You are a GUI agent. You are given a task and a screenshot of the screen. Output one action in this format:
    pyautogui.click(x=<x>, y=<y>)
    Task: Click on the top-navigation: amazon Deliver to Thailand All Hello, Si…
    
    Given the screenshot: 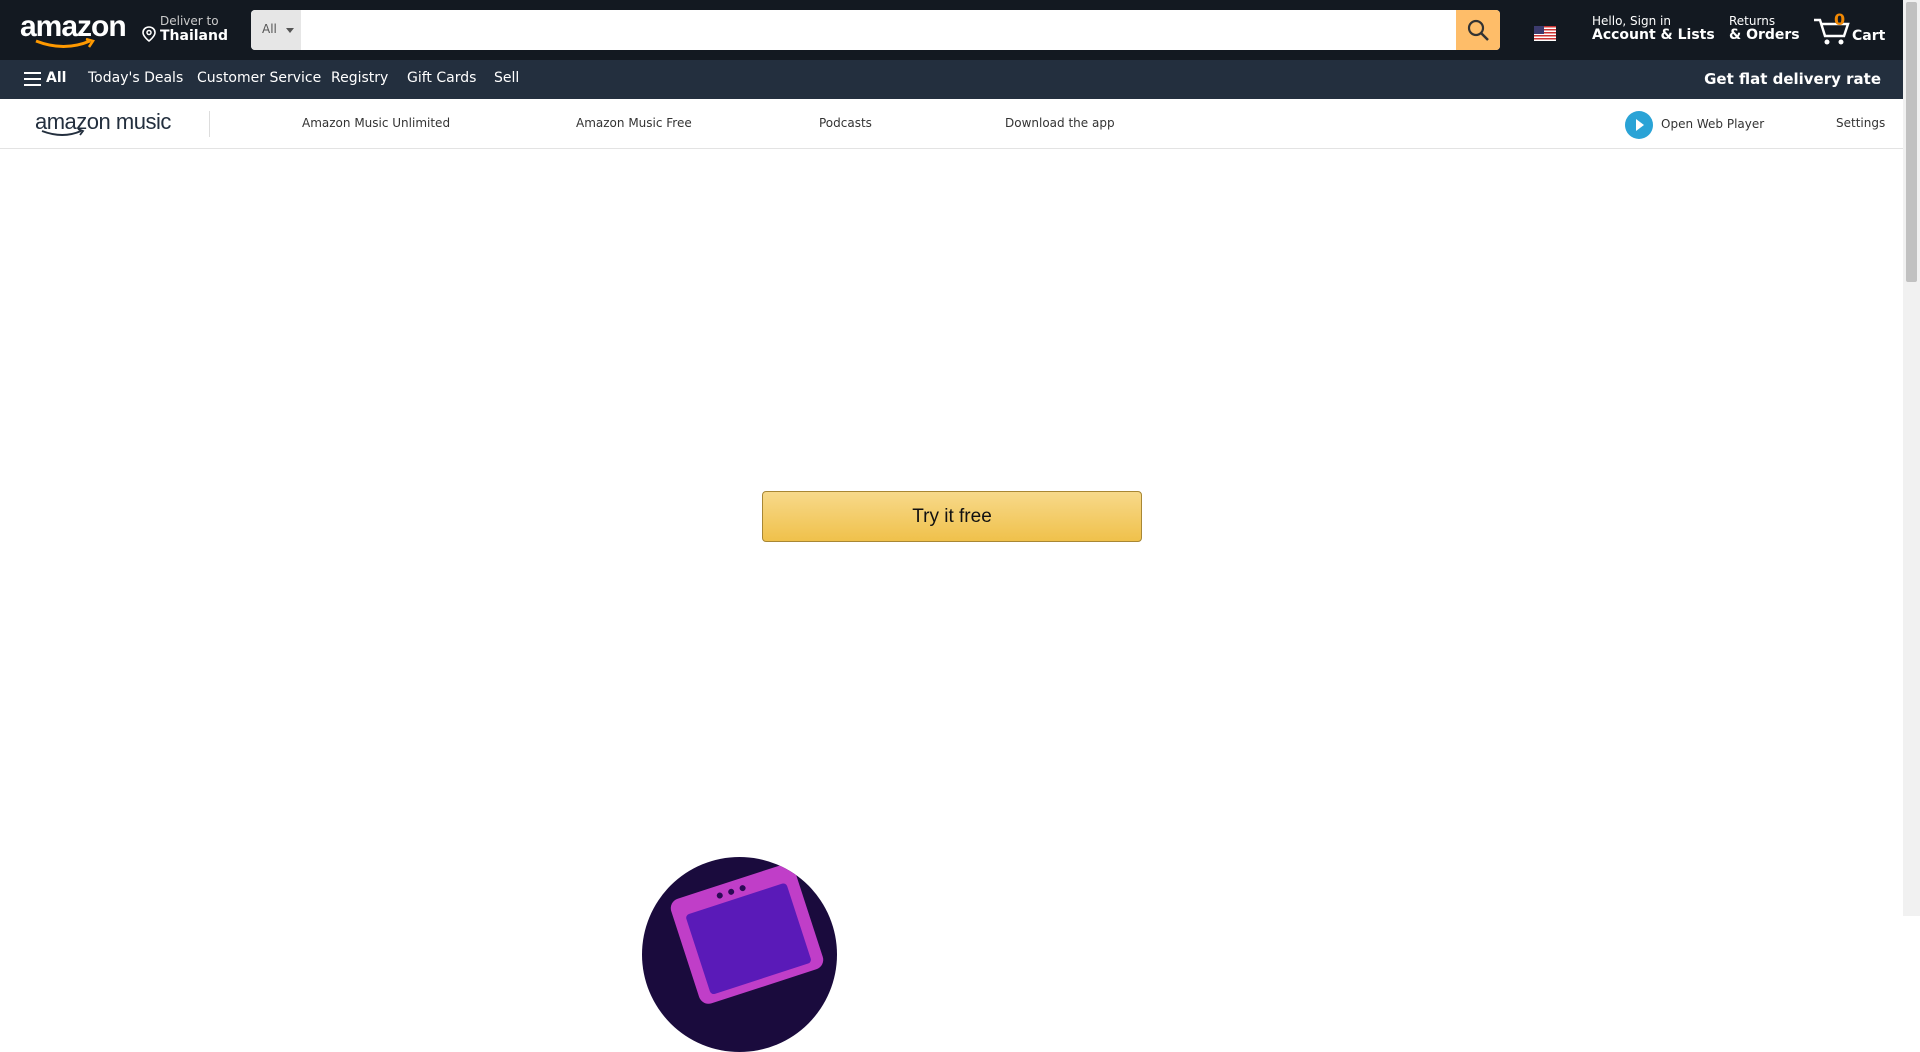 What is the action you would take?
    pyautogui.click(x=951, y=30)
    